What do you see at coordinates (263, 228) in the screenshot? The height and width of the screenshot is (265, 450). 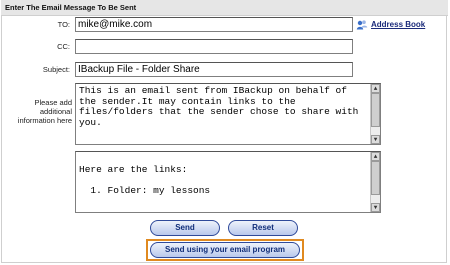 I see `reset-button: Reset` at bounding box center [263, 228].